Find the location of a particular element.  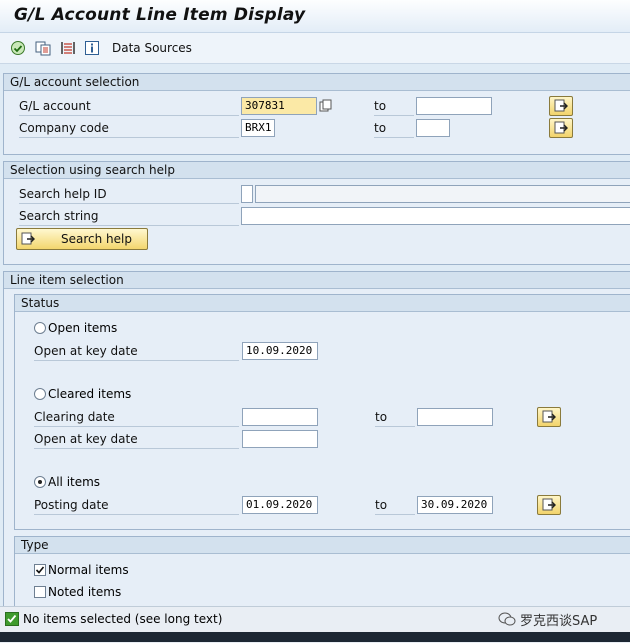

search-help-button: Search help is located at coordinates (82, 239).